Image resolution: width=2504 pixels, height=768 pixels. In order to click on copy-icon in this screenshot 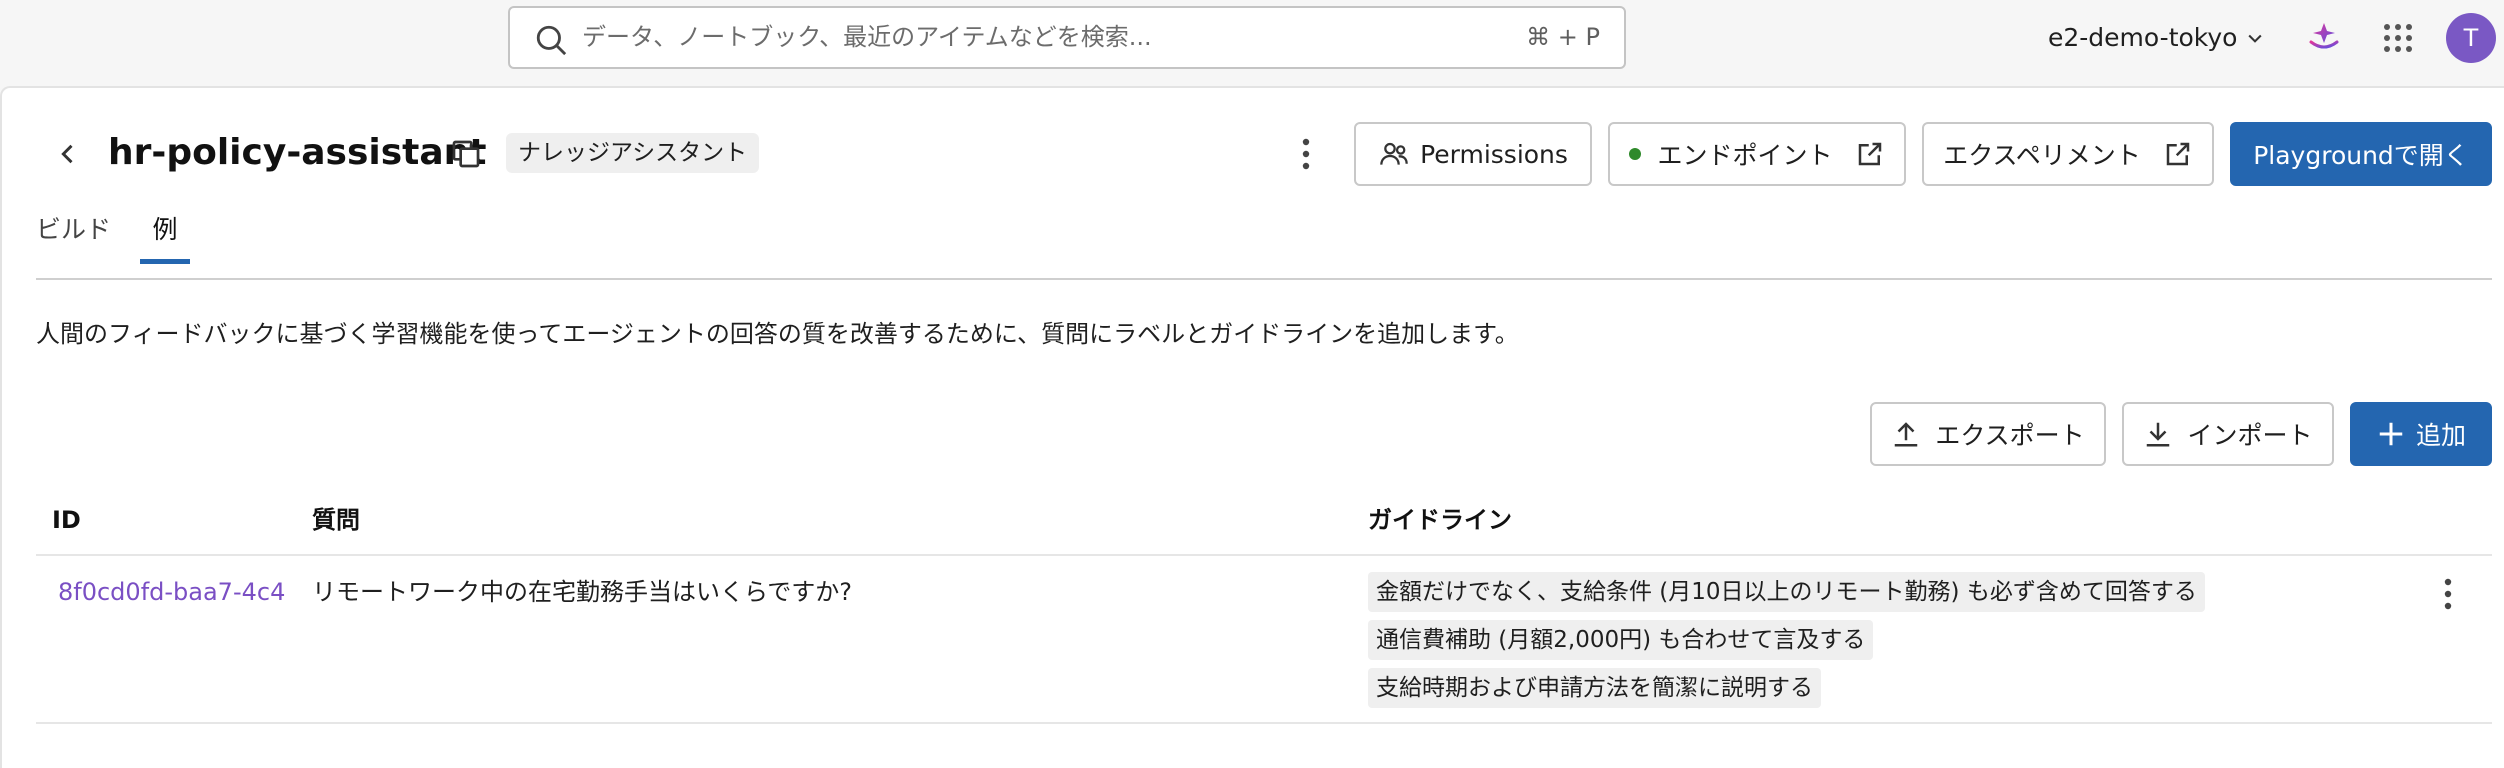, I will do `click(466, 154)`.